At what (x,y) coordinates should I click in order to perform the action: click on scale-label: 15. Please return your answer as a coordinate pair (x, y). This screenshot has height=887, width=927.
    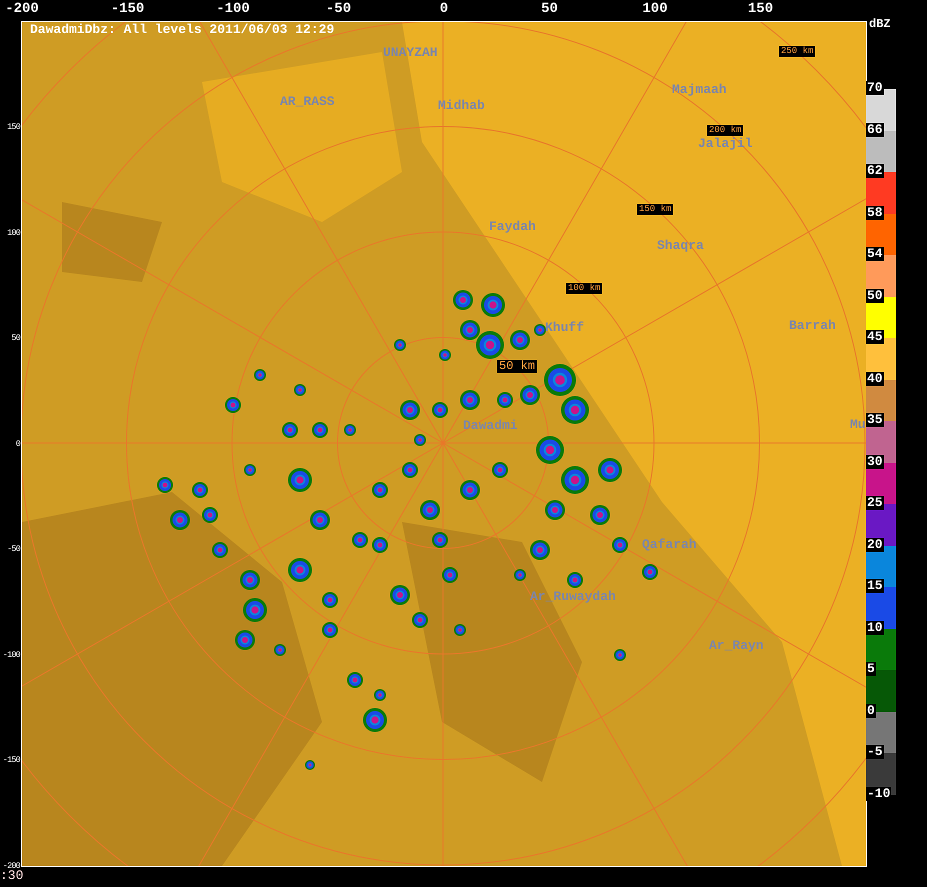
    Looking at the image, I should click on (875, 586).